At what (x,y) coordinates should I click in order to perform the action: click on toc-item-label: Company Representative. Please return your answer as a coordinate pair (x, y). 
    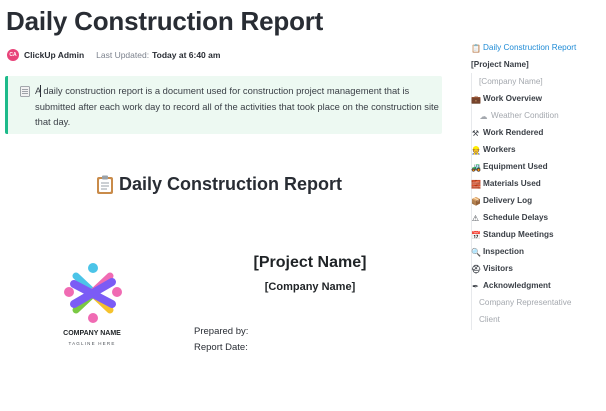
    Looking at the image, I should click on (525, 302).